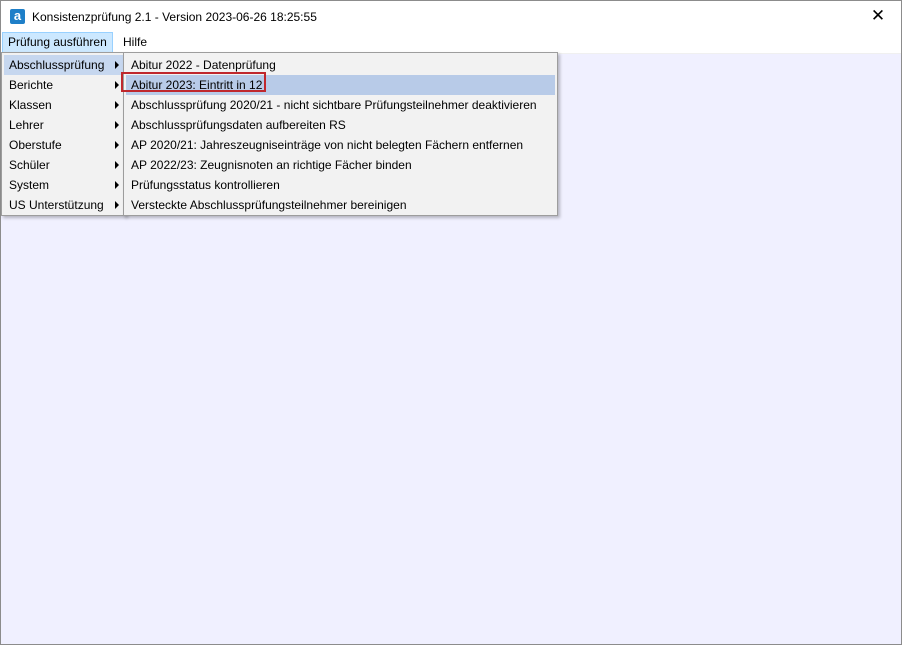 This screenshot has width=902, height=645. I want to click on submenu-item-label: Abschlussprüfungsdaten aufbereiten RS, so click(238, 125).